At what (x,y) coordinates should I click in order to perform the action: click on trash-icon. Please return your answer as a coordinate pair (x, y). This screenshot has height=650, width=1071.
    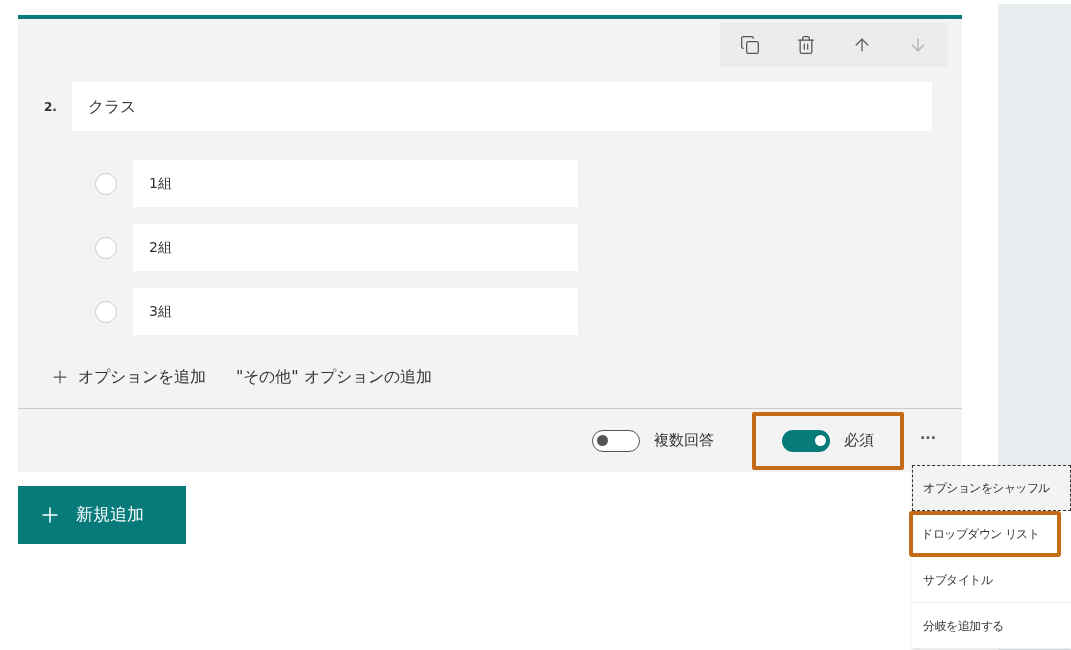
    Looking at the image, I should click on (806, 45).